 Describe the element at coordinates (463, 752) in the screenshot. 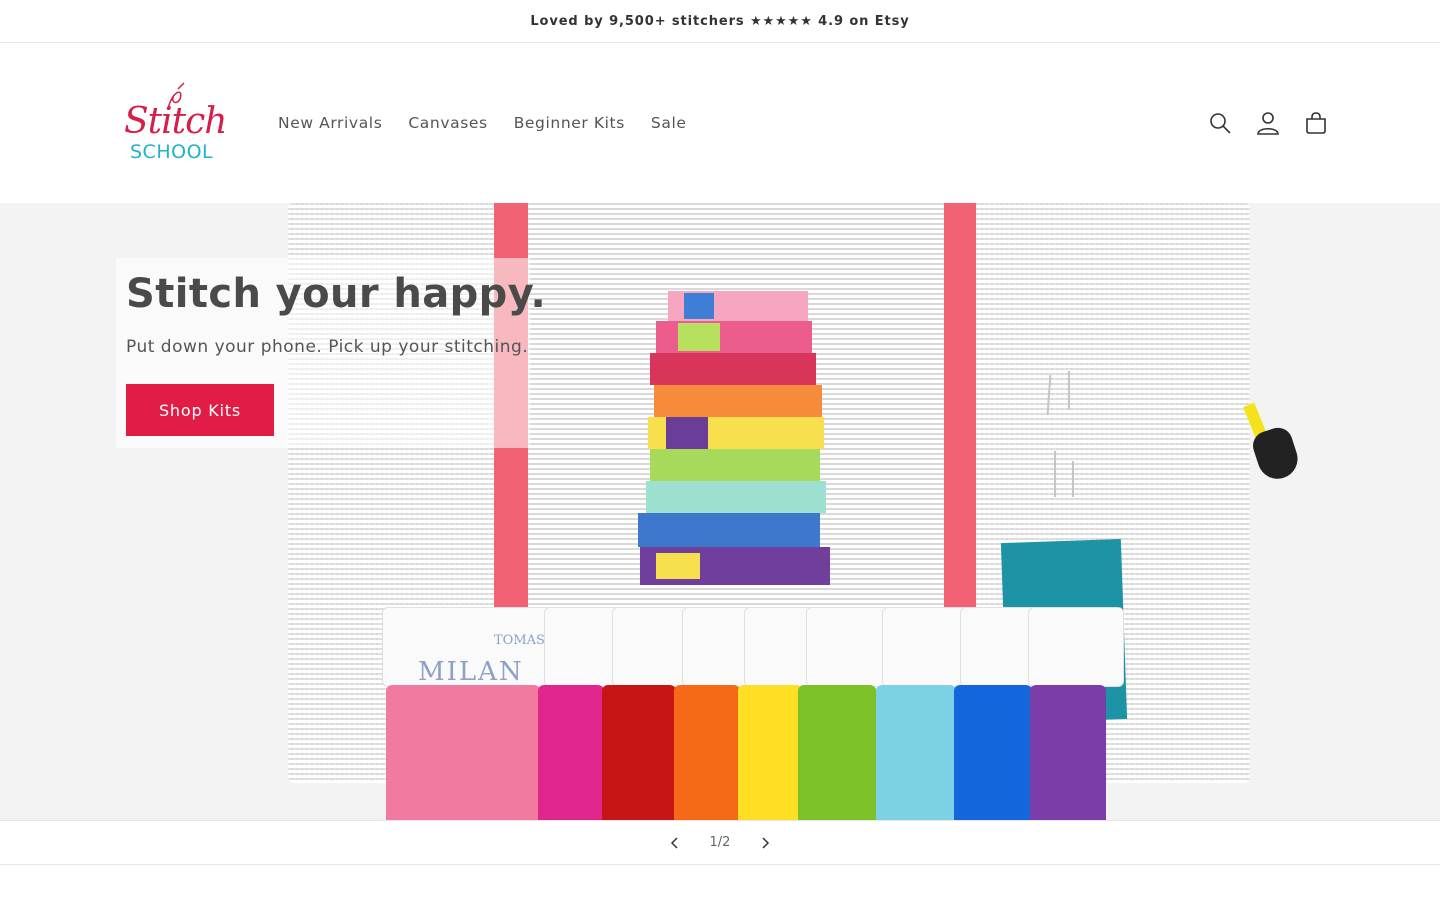

I see `skein-pink` at that location.